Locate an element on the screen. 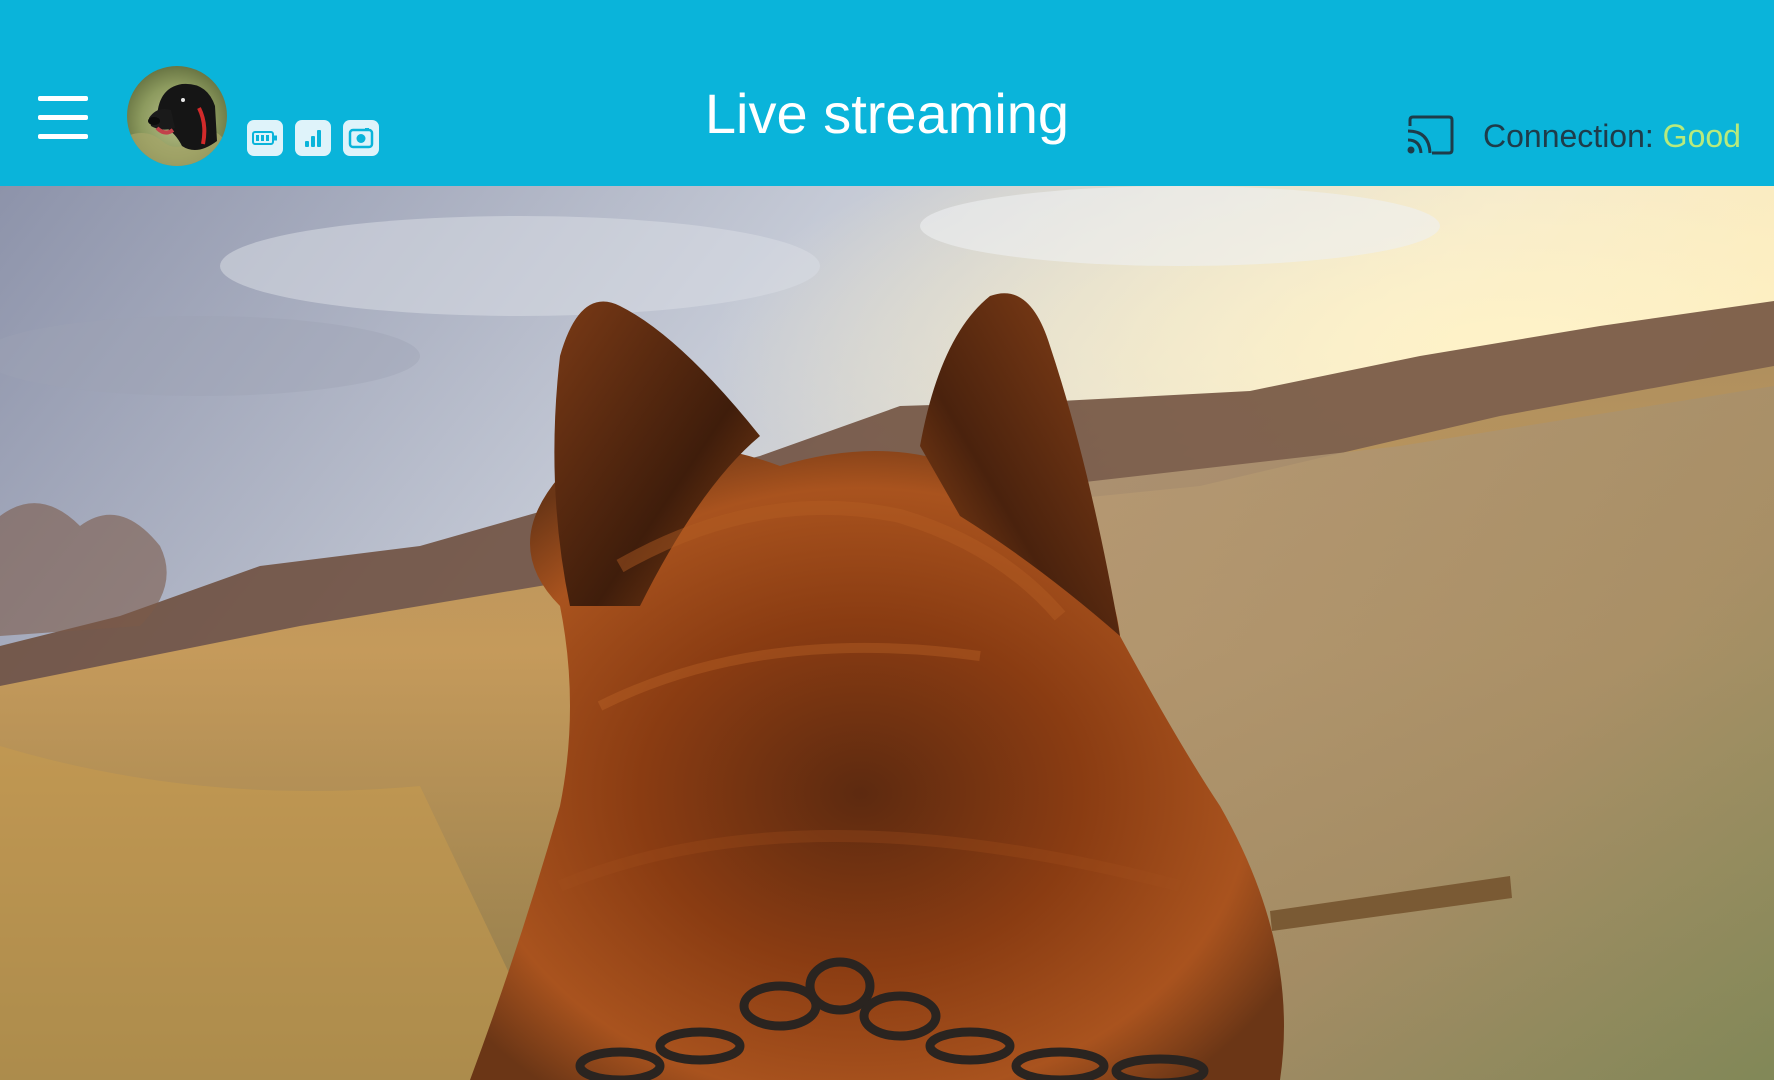  connection-status: Connection: Good is located at coordinates (1612, 136).